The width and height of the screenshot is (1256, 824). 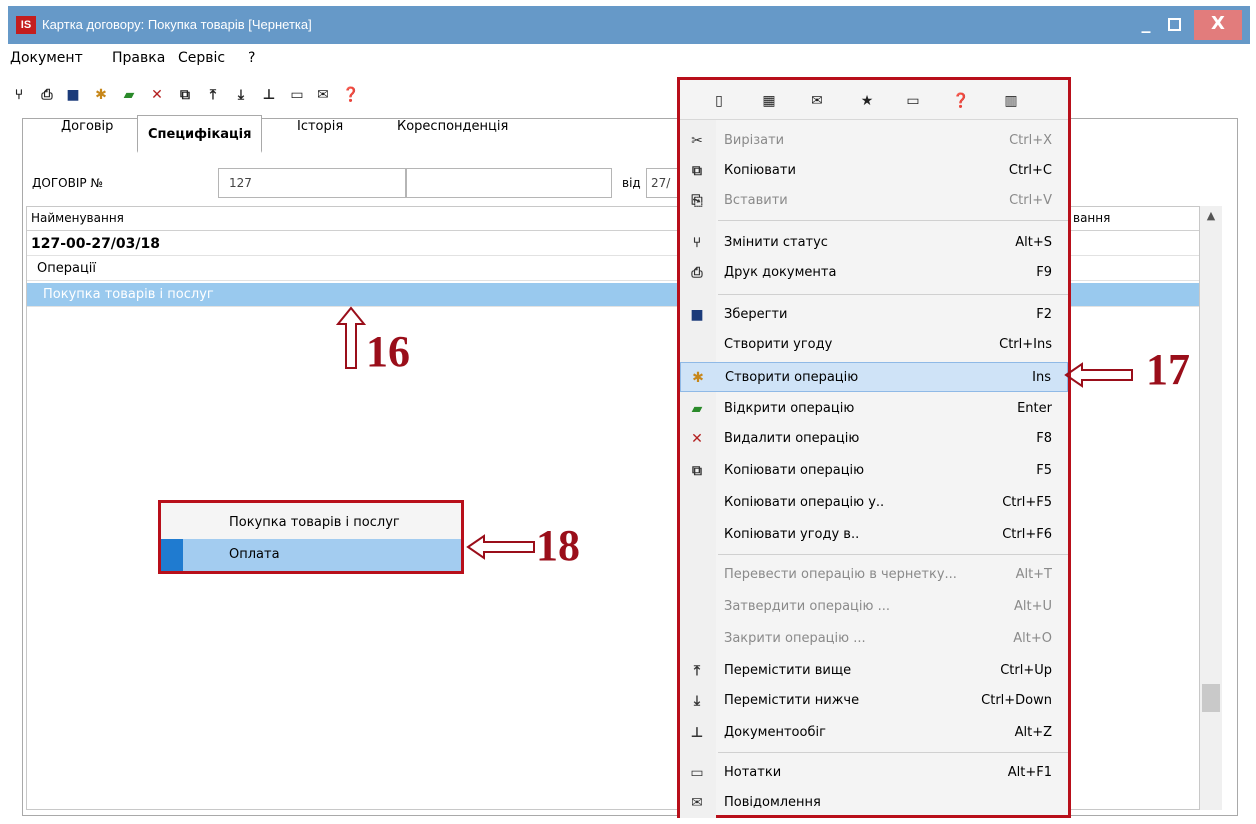 What do you see at coordinates (200, 134) in the screenshot?
I see `tab-specification: Специфікація` at bounding box center [200, 134].